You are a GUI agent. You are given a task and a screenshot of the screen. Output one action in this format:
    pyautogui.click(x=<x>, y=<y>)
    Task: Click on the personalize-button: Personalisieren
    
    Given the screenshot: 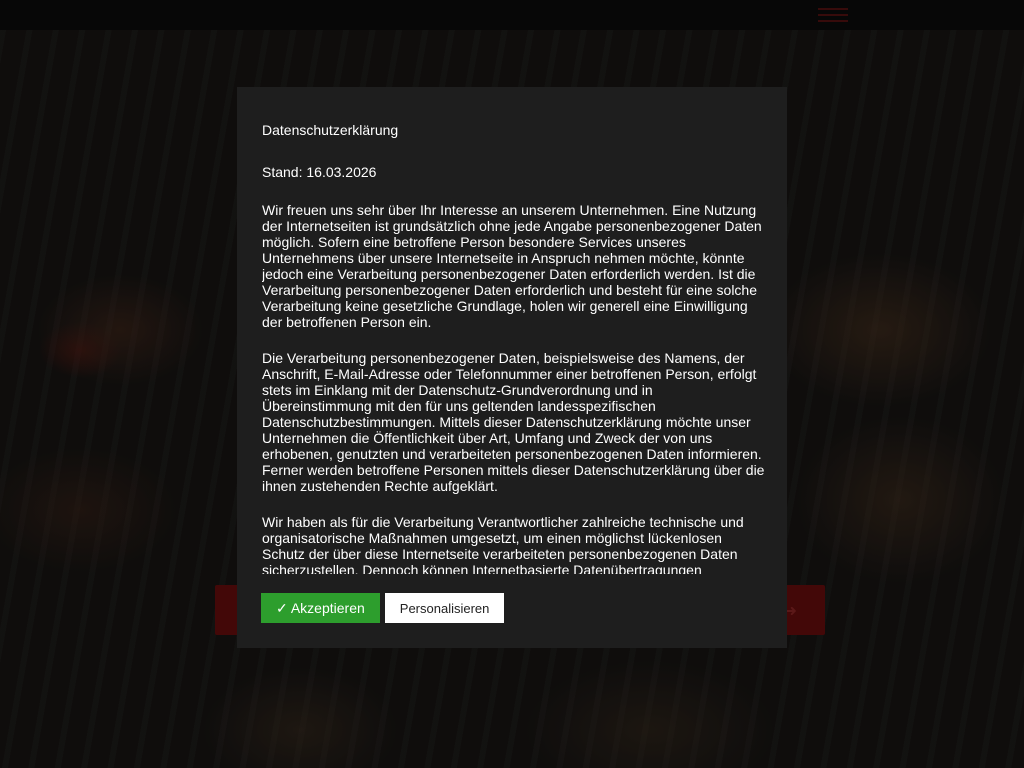 What is the action you would take?
    pyautogui.click(x=444, y=608)
    